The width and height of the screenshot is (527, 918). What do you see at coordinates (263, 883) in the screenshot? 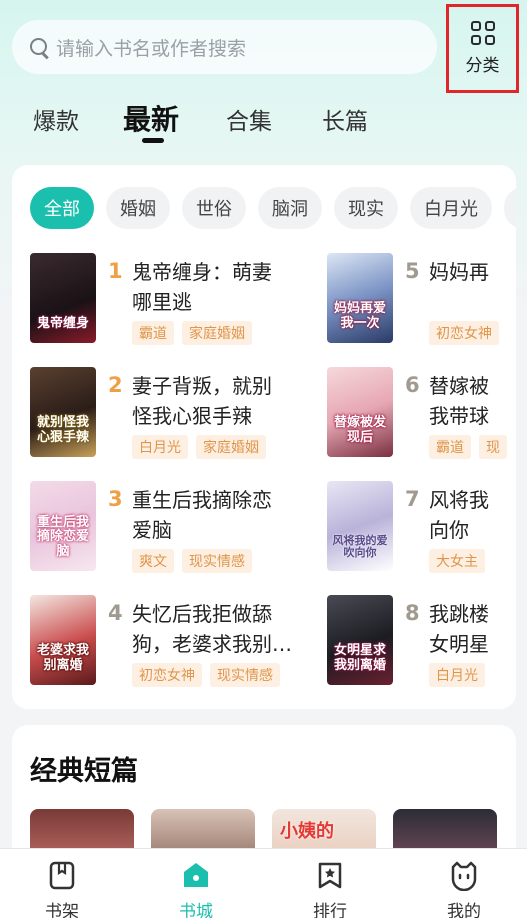
I see `bottom-navigation: 书架 书城 排行 我的` at bounding box center [263, 883].